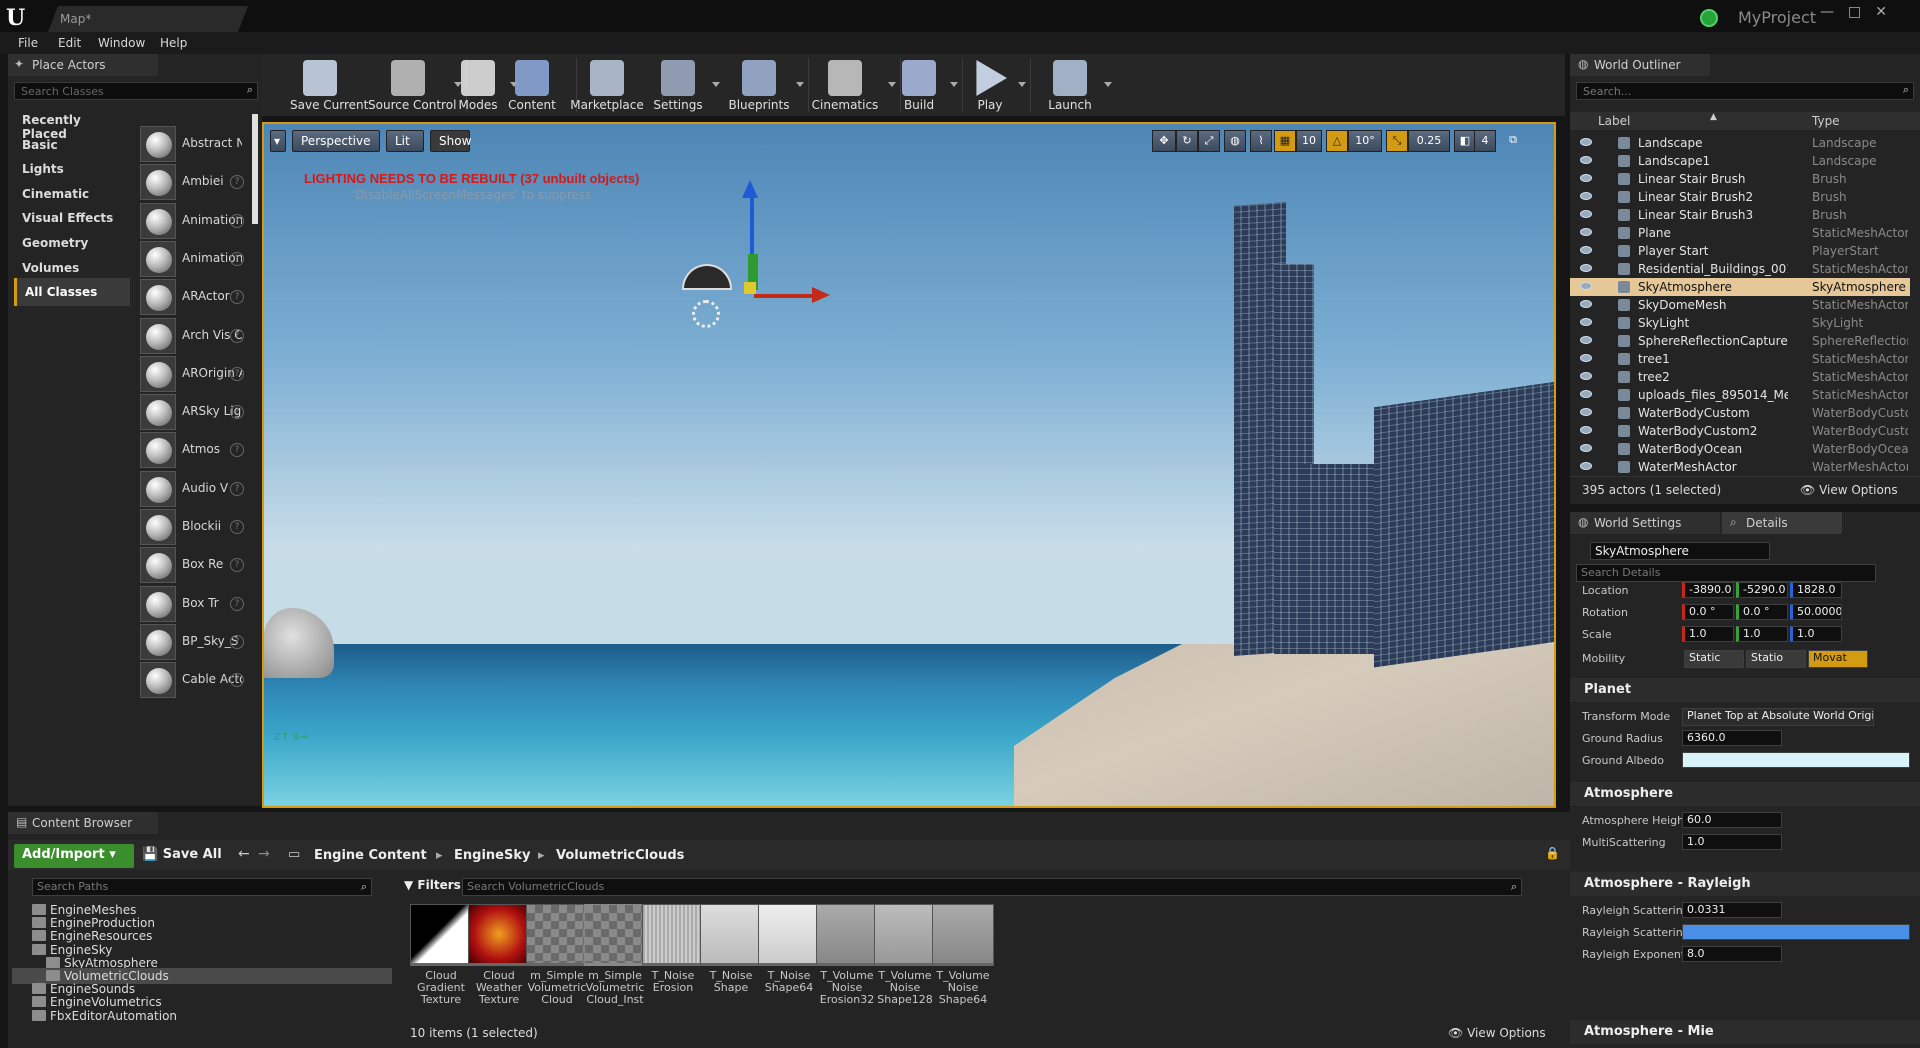 This screenshot has height=1048, width=1920. What do you see at coordinates (1745, 1032) in the screenshot?
I see `mie-section: Atmosphere - Mie` at bounding box center [1745, 1032].